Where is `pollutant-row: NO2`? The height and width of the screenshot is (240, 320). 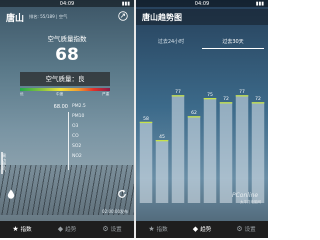
pollutant-row: NO2 is located at coordinates (71, 159).